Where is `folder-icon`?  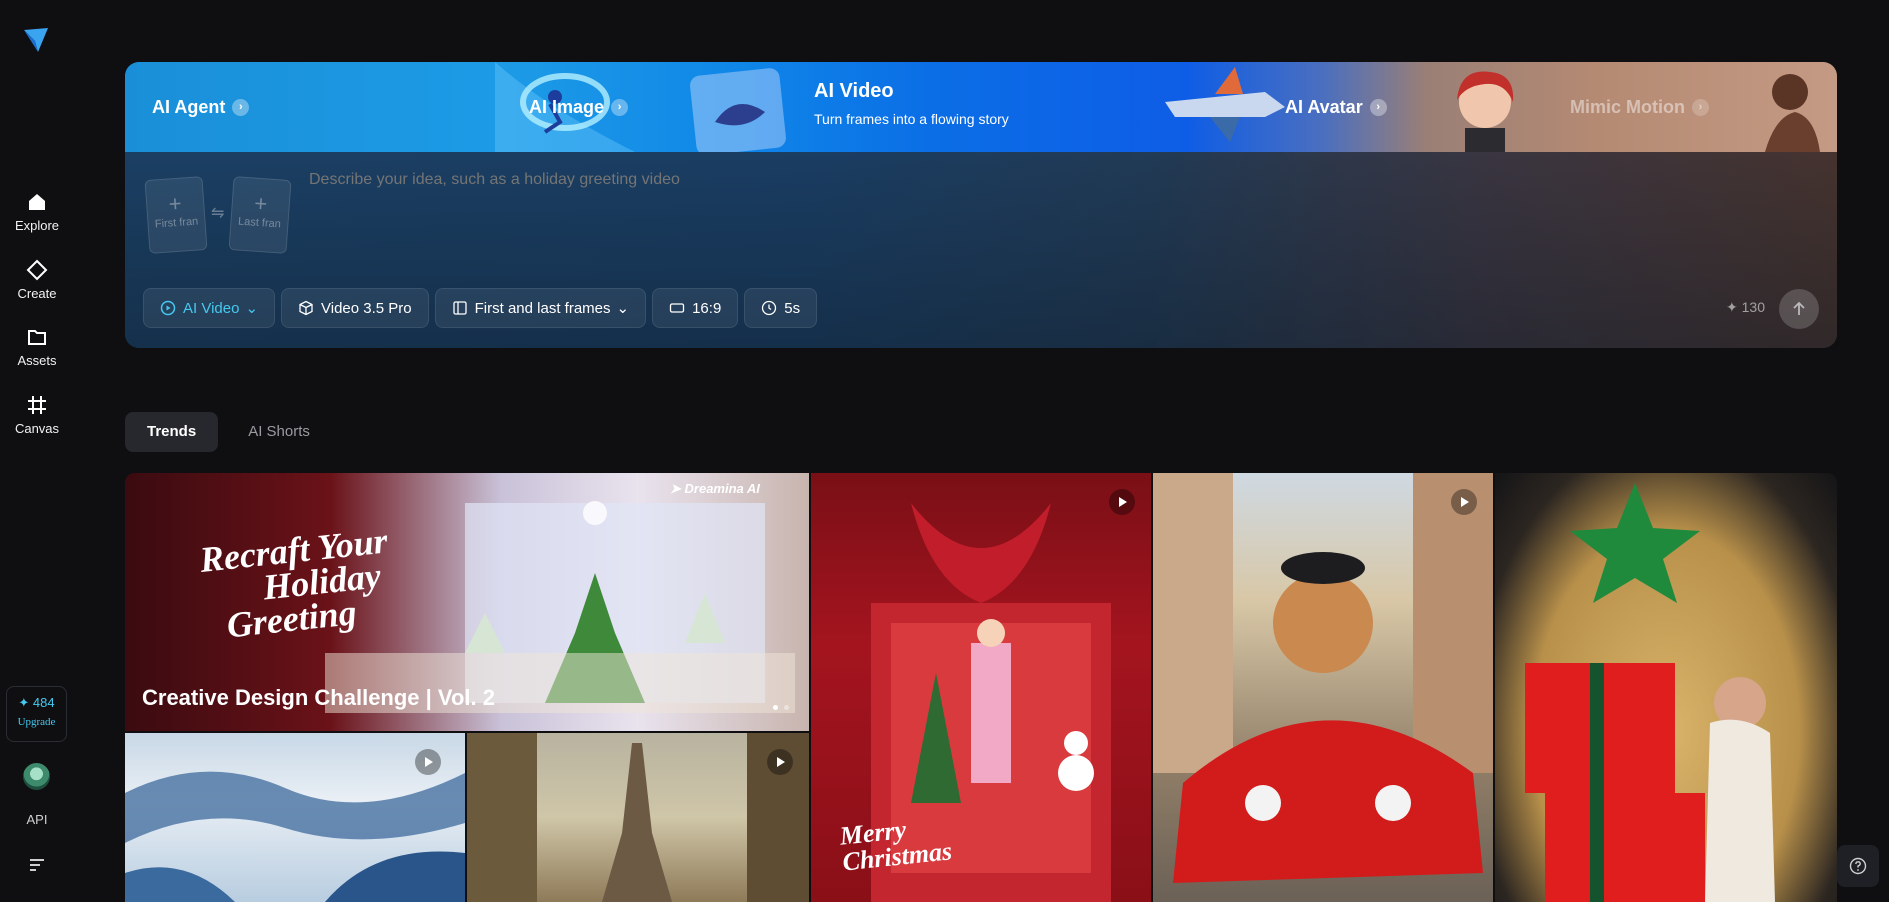
folder-icon is located at coordinates (37, 337).